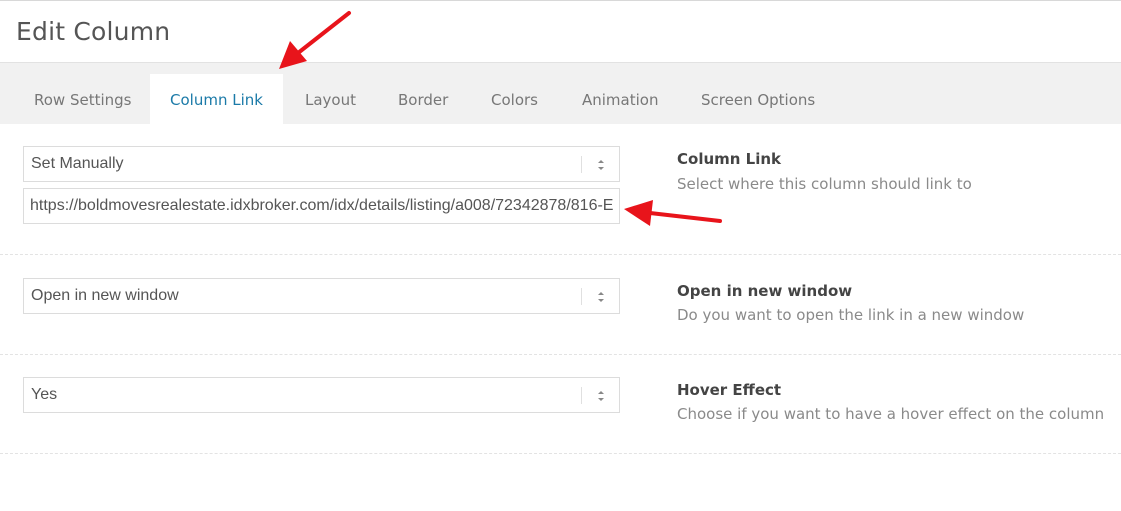 The image size is (1121, 511). I want to click on link-type-value: Set Manually, so click(77, 163).